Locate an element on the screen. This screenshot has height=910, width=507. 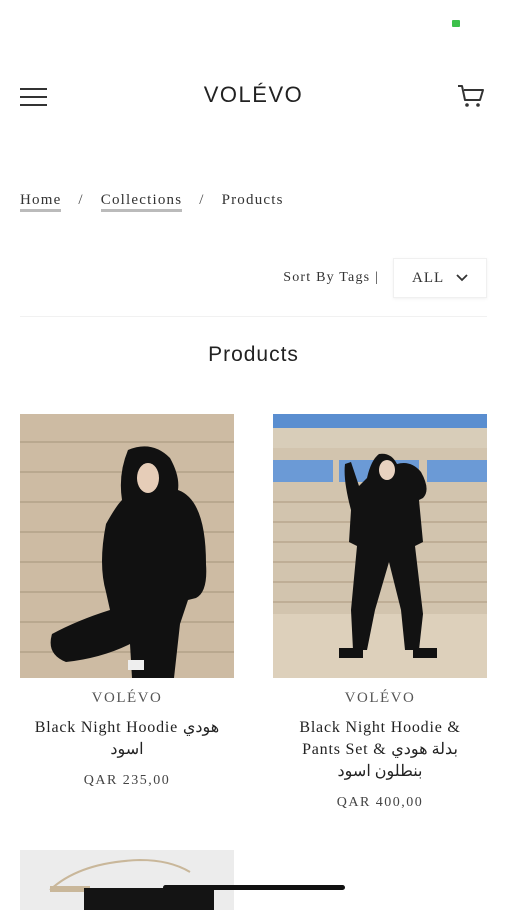
sort-bar: Sort By Tags | ALL is located at coordinates (385, 278).